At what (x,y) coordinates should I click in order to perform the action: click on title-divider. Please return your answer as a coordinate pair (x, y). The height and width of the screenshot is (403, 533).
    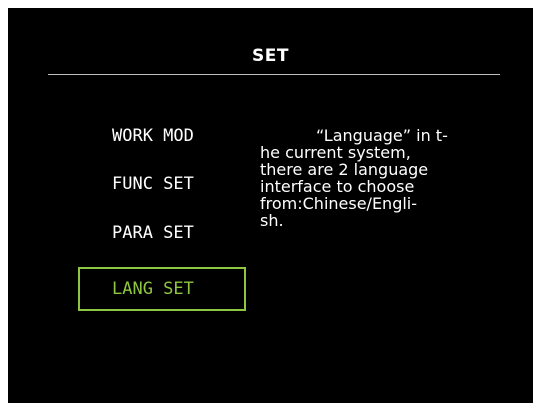
    Looking at the image, I should click on (274, 74).